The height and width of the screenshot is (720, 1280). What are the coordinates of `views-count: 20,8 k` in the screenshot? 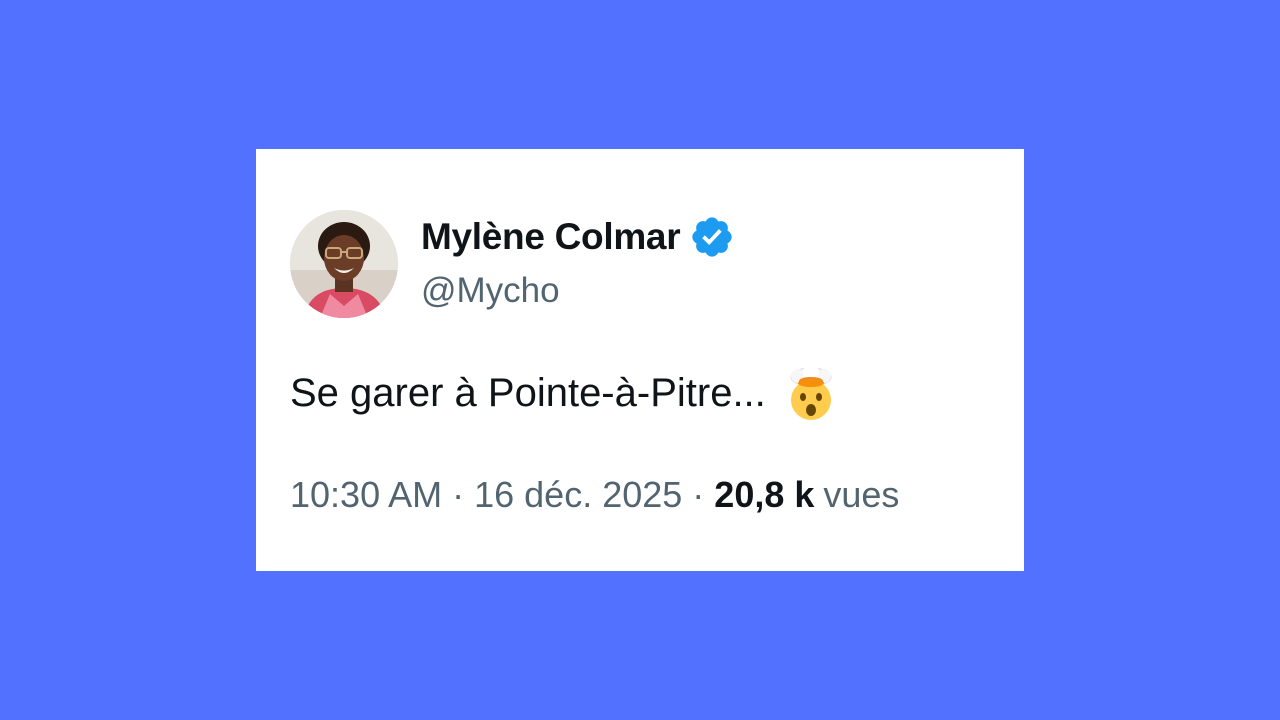 It's located at (764, 494).